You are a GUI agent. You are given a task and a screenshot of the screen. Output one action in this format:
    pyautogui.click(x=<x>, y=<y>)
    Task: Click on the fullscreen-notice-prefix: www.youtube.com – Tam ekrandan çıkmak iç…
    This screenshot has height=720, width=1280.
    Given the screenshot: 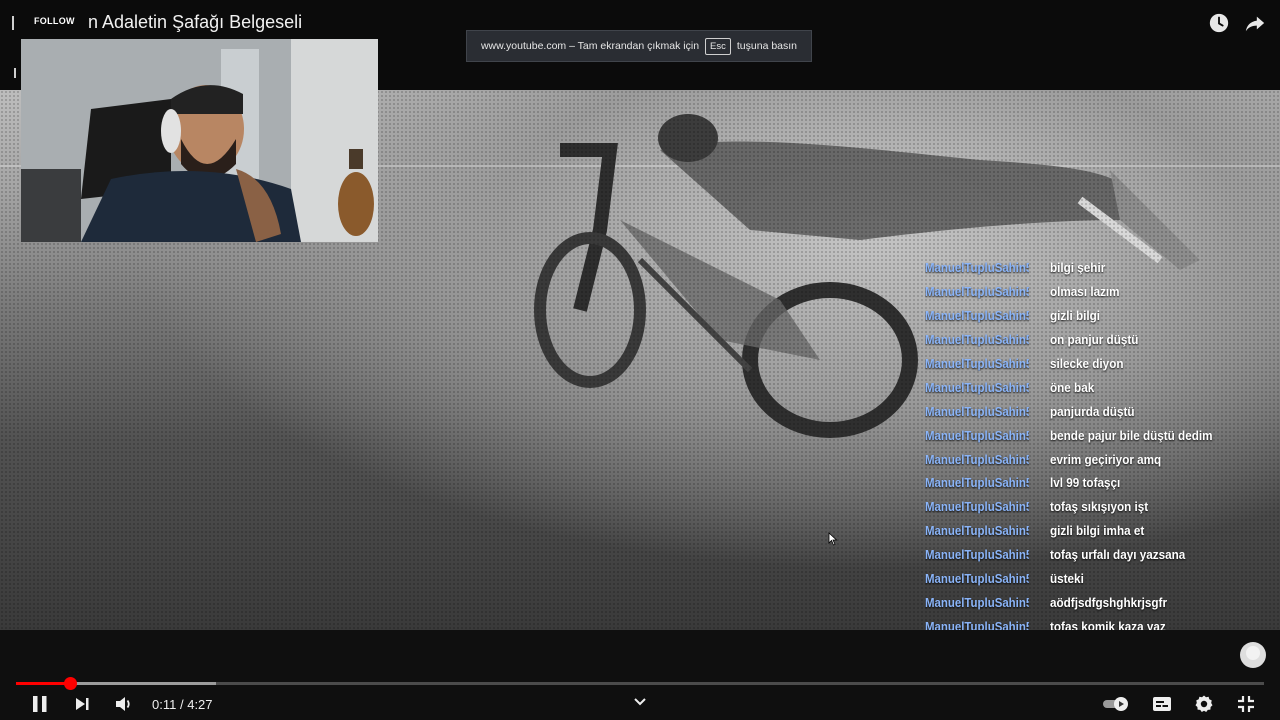 What is the action you would take?
    pyautogui.click(x=590, y=46)
    